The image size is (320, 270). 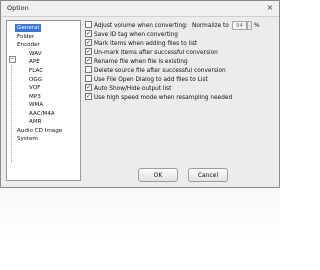 What do you see at coordinates (35, 54) in the screenshot?
I see `tree-item-wav: WAV` at bounding box center [35, 54].